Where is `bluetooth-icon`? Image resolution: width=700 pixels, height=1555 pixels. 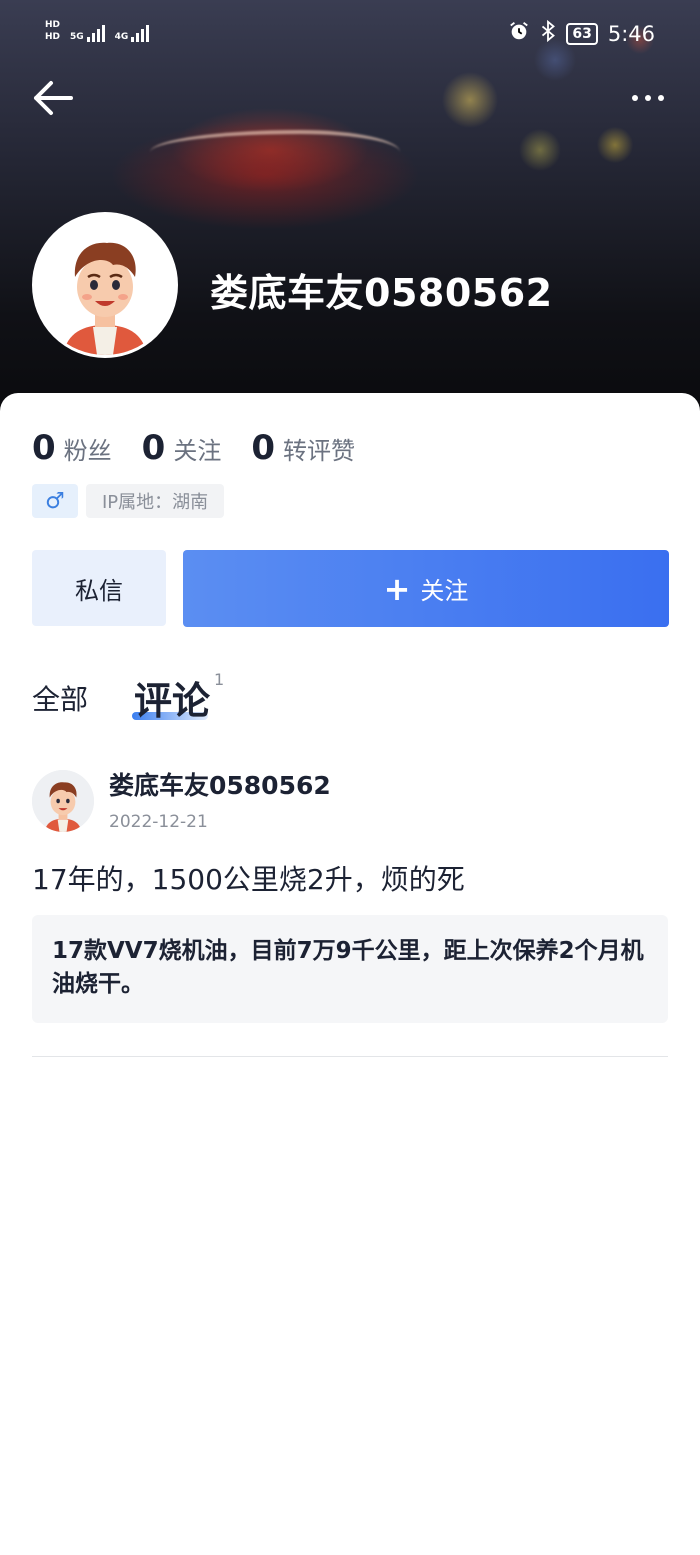 bluetooth-icon is located at coordinates (548, 33).